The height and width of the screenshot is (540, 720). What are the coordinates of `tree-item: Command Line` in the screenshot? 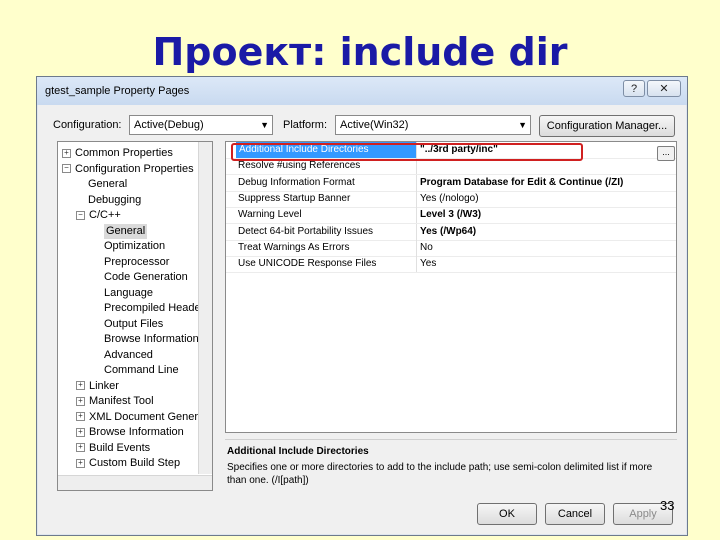 It's located at (141, 370).